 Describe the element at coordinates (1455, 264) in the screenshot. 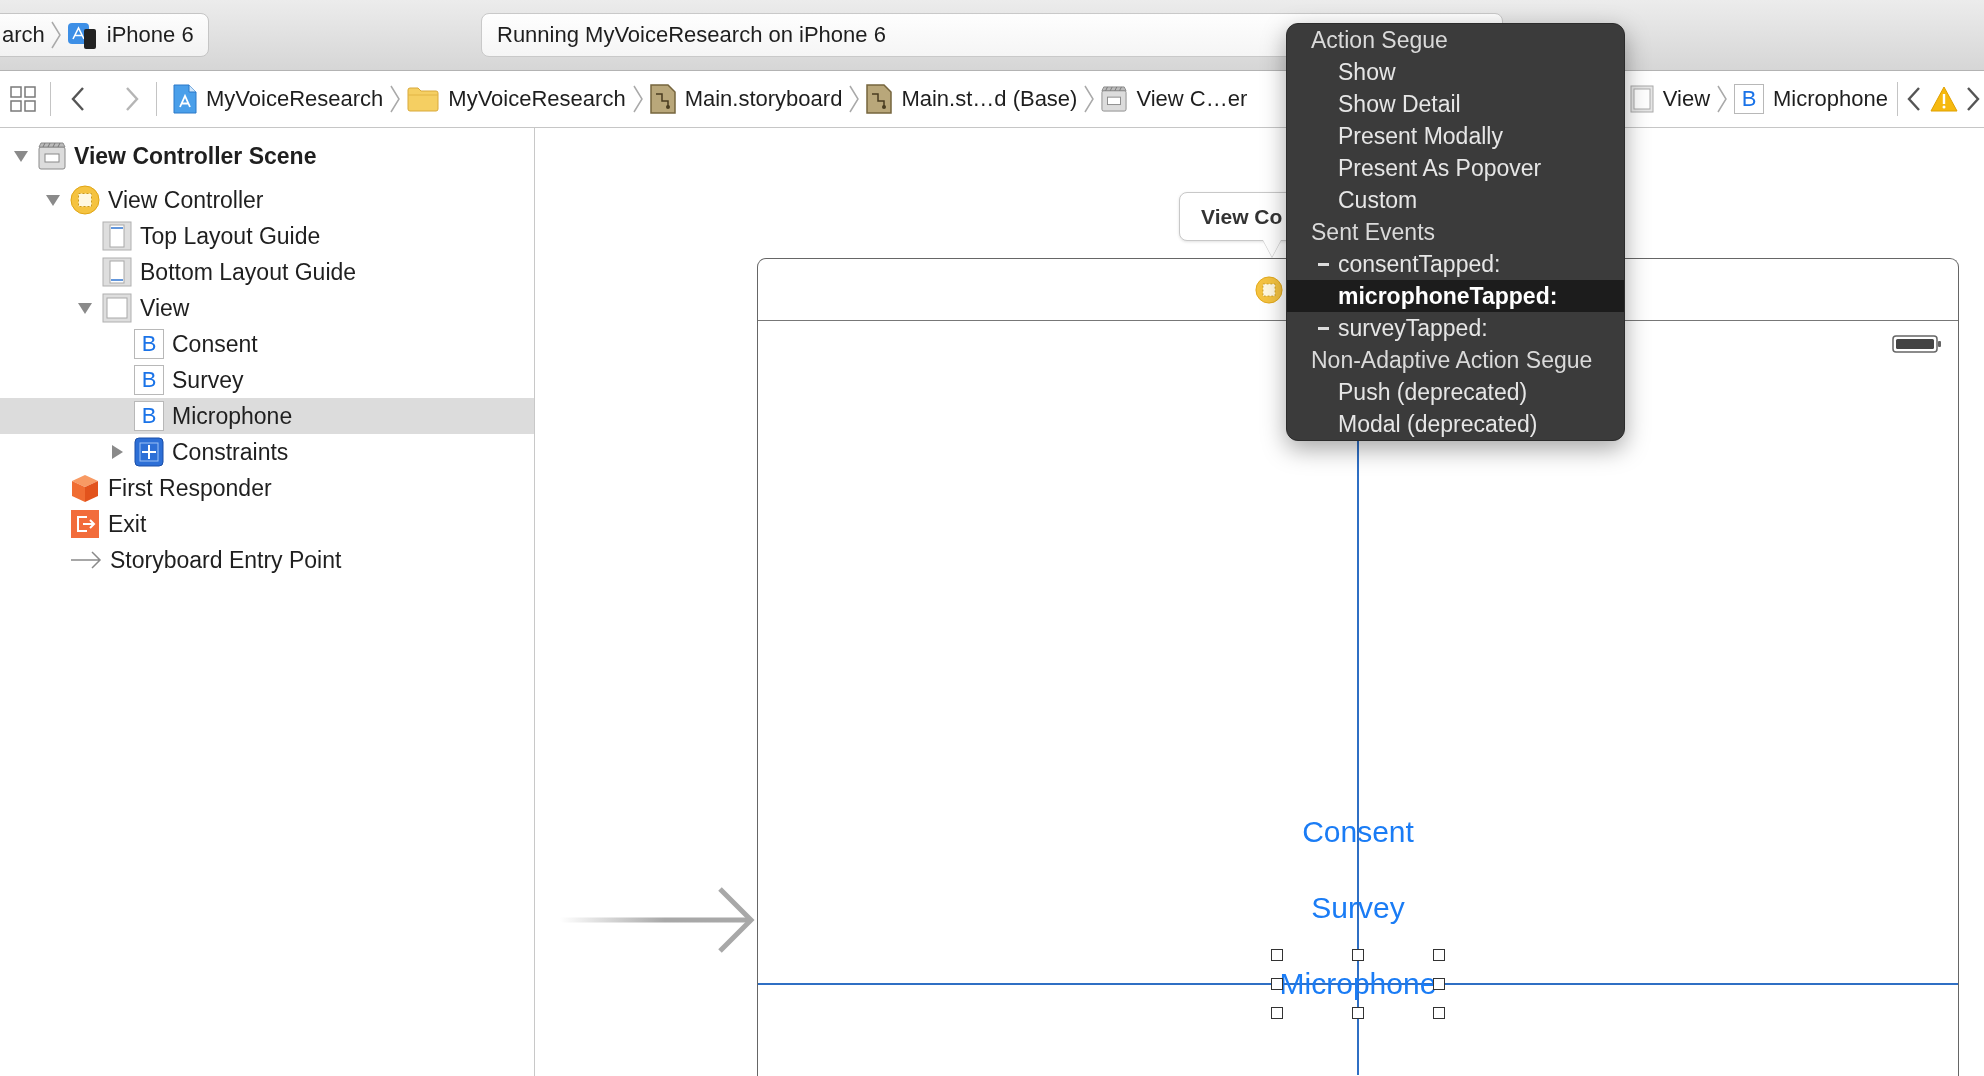

I see `menu-item: consentTapped:` at that location.